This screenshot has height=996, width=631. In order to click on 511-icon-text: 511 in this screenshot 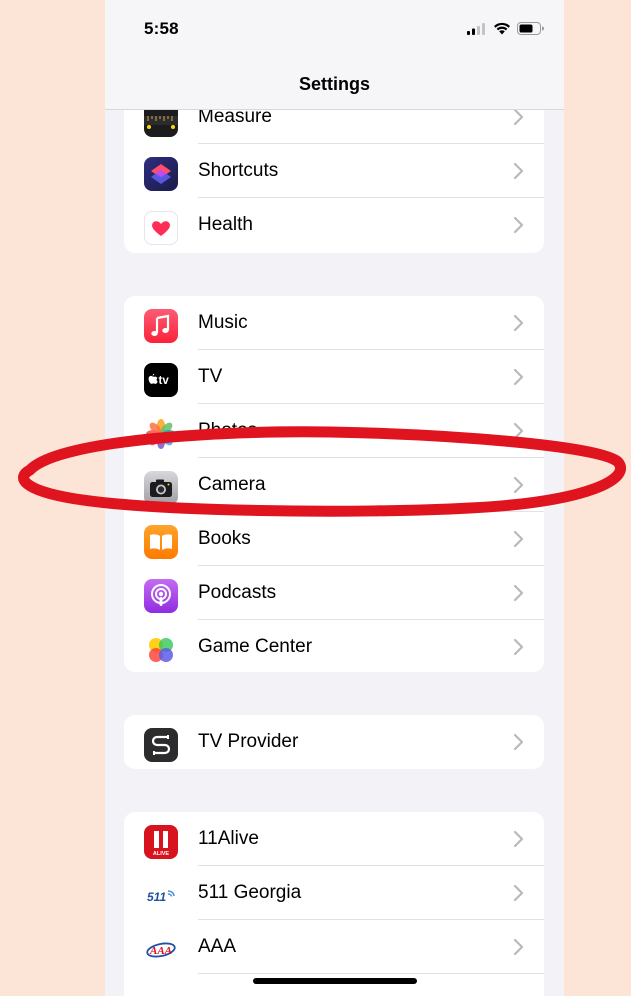, I will do `click(156, 897)`.